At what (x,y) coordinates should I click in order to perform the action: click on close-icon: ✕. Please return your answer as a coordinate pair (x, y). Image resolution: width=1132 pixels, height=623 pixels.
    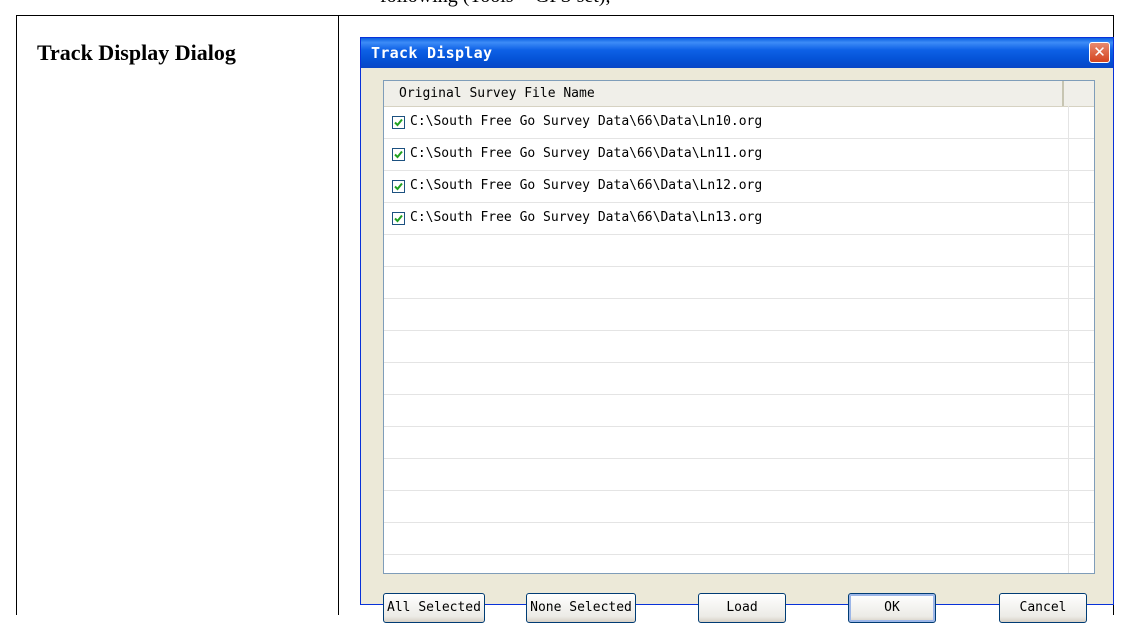
    Looking at the image, I should click on (1099, 52).